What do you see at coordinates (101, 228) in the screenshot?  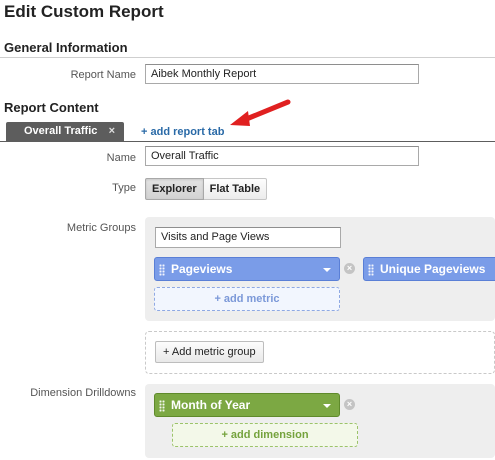 I see `metric-groups-label: Metric Groups` at bounding box center [101, 228].